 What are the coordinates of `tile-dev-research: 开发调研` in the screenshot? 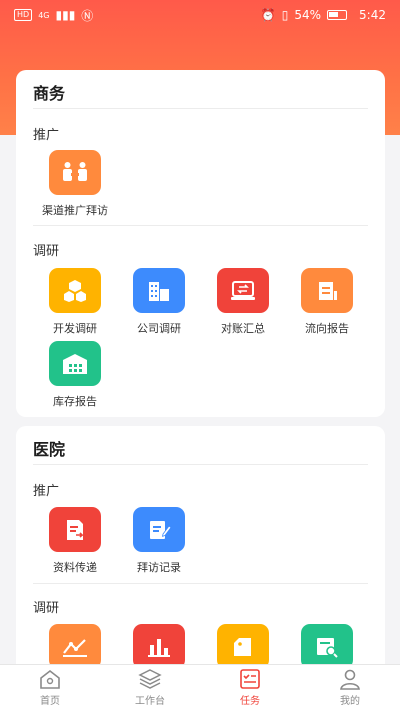 It's located at (75, 303).